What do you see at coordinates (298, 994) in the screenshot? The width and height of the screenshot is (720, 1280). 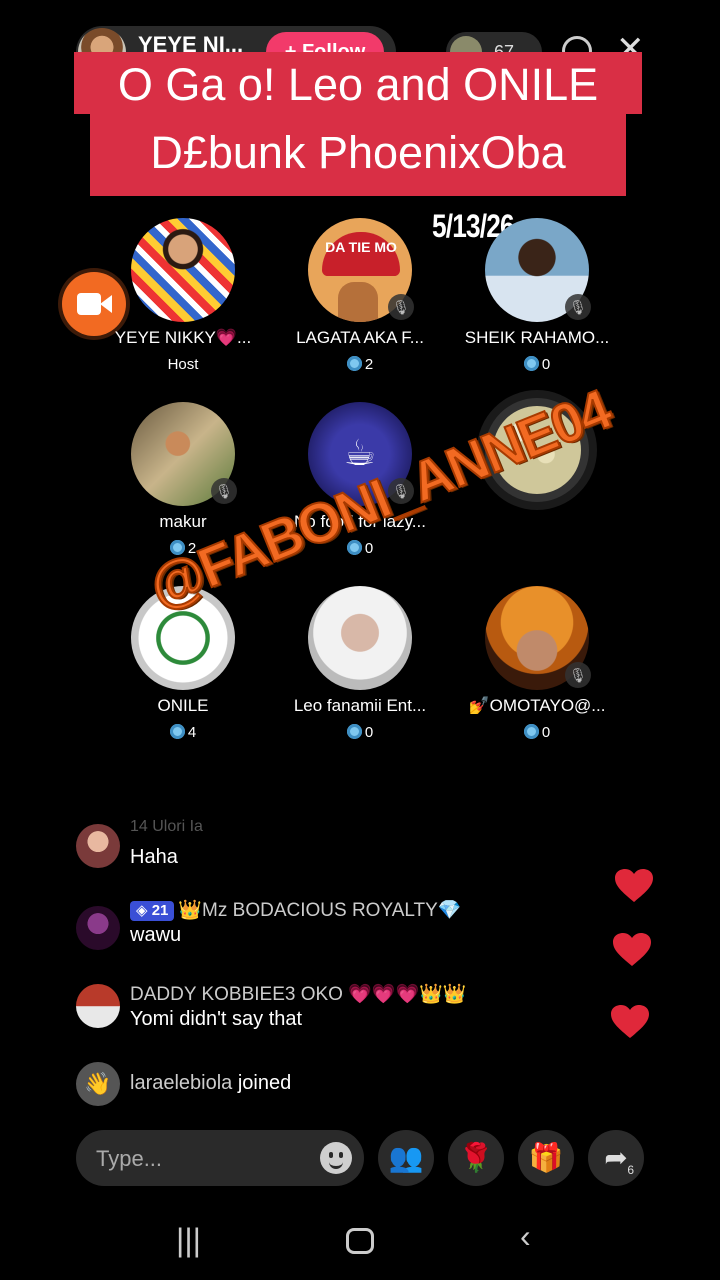 I see `chat-username: DADDY KOBBIEE3 OKO 💗💗💗👑👑` at bounding box center [298, 994].